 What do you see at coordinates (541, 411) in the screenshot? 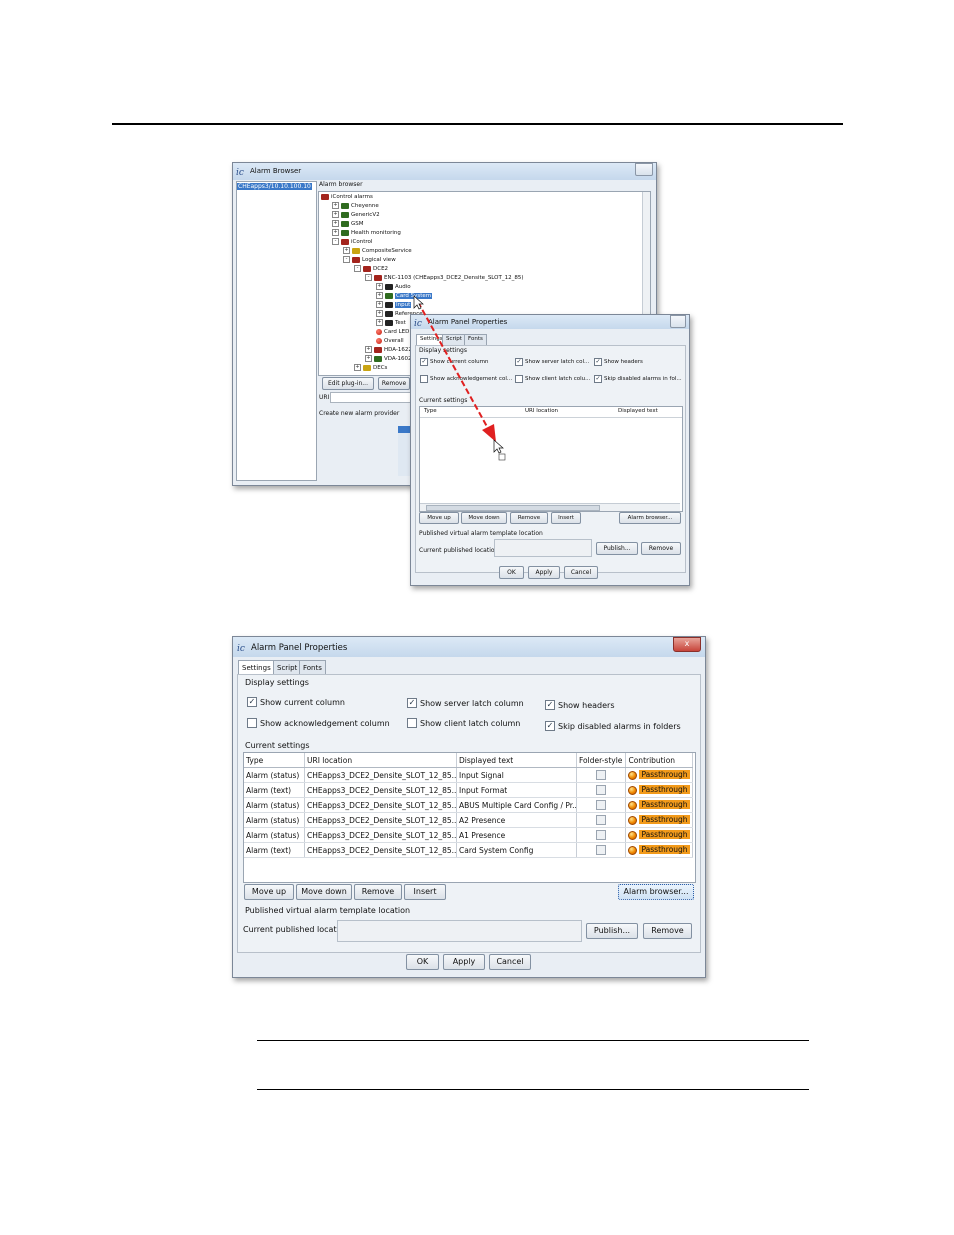
I see `column-header: URI location` at bounding box center [541, 411].